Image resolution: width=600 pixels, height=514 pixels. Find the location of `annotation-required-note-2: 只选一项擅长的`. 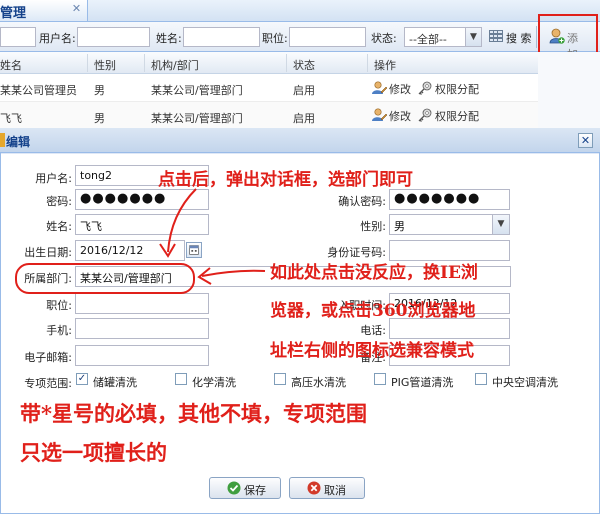

annotation-required-note-2: 只选一项擅长的 is located at coordinates (93, 452).